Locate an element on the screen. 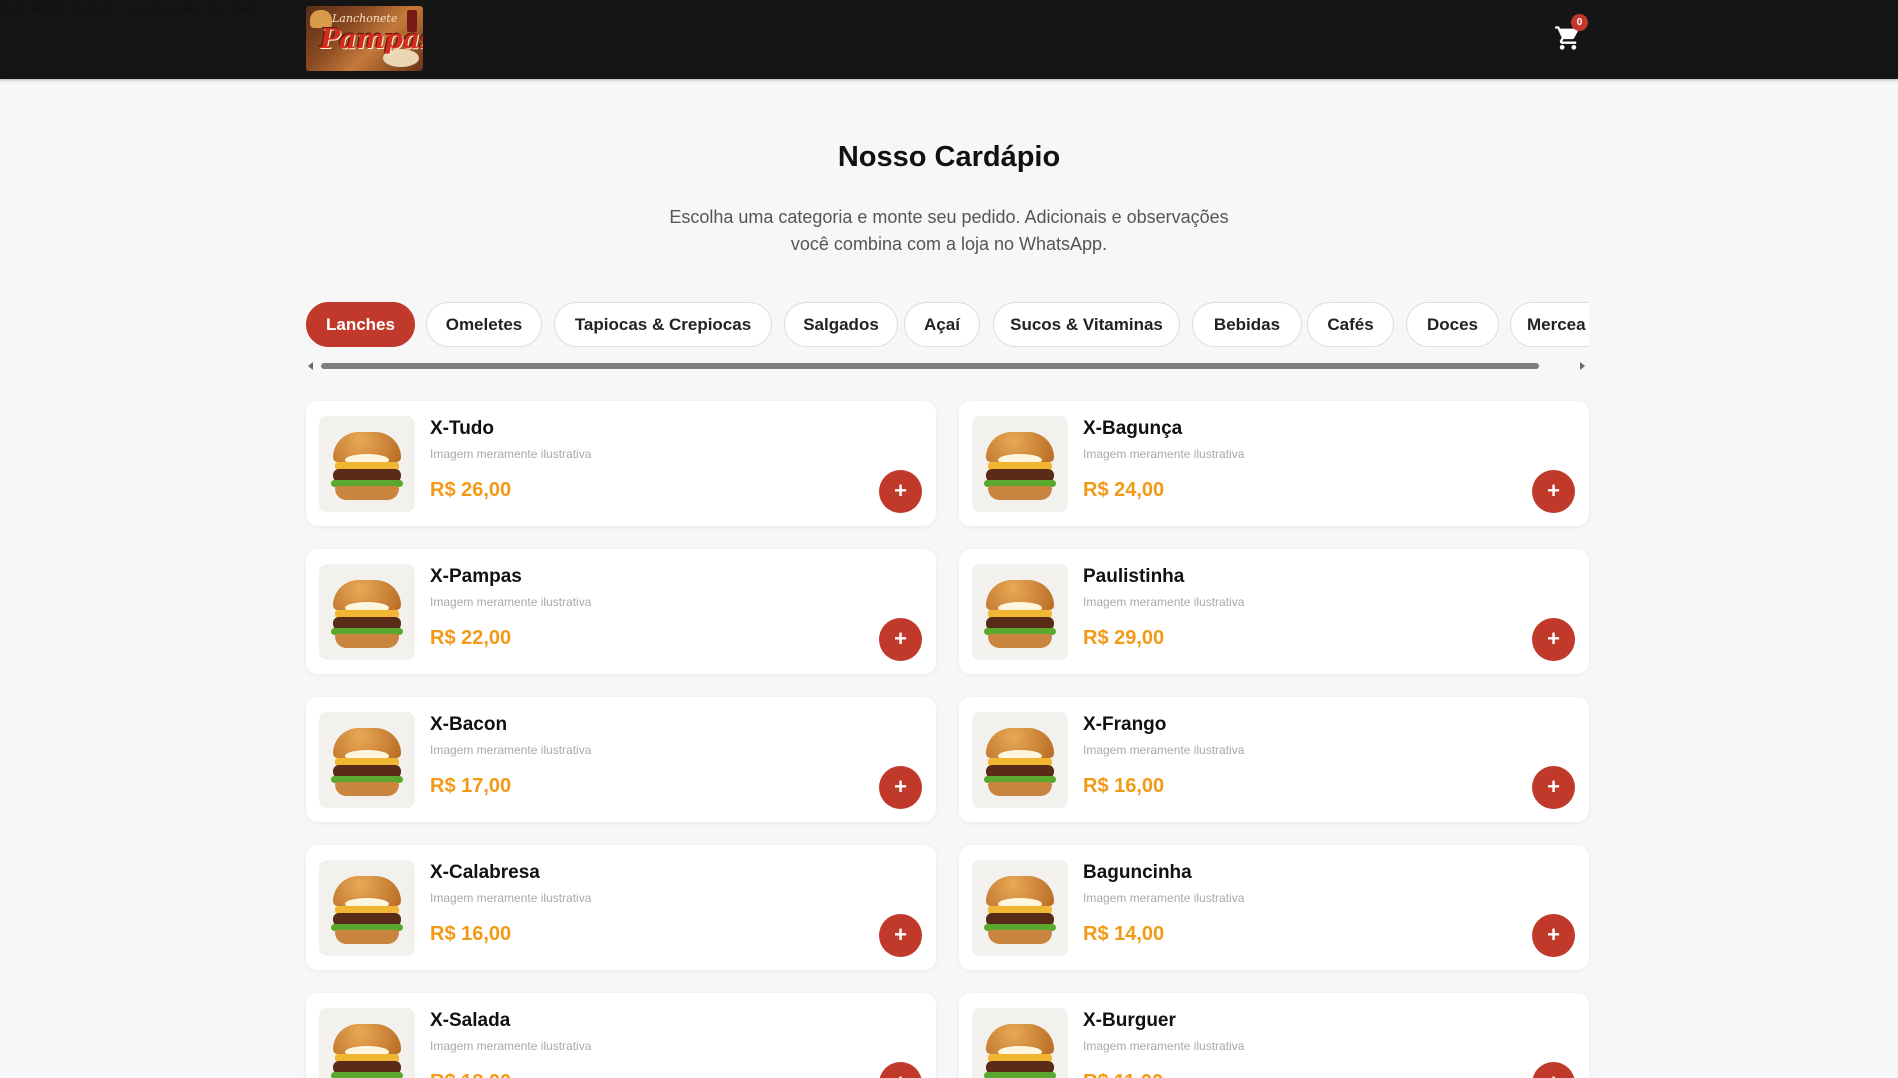 The width and height of the screenshot is (1898, 1078). product-name: X-Bagunça is located at coordinates (1133, 428).